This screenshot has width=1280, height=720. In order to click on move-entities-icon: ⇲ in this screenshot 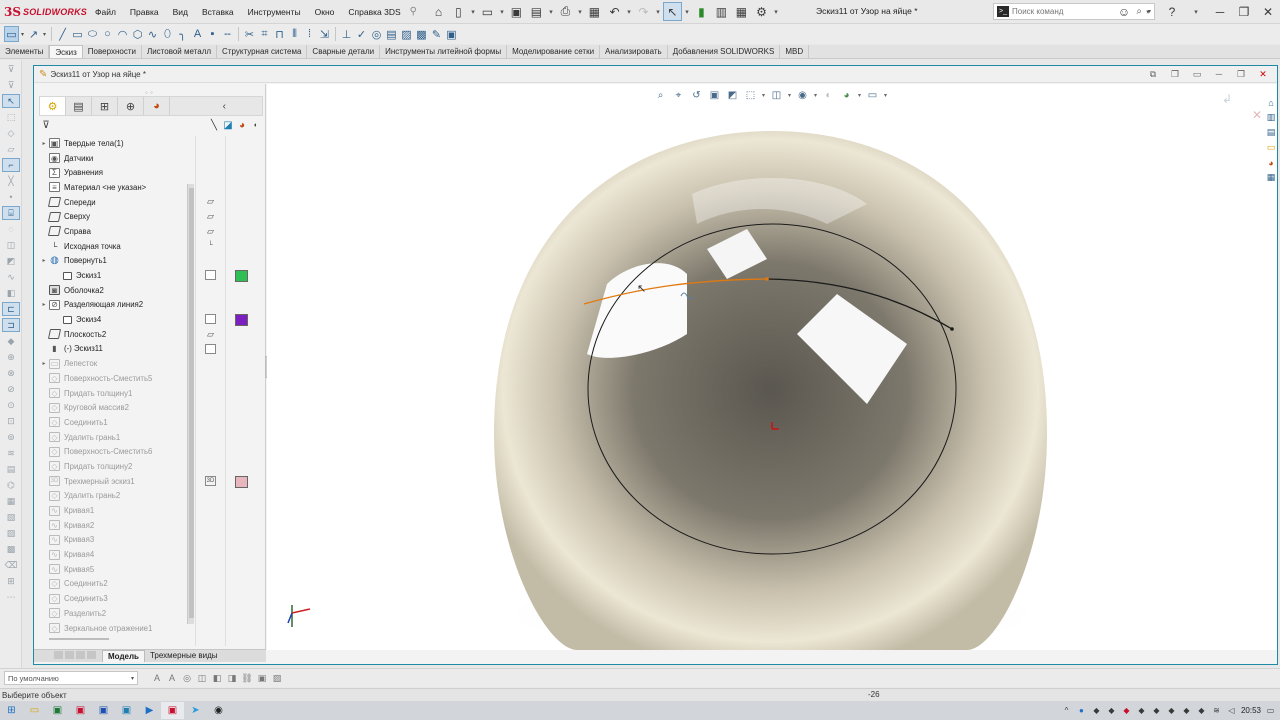, I will do `click(324, 34)`.